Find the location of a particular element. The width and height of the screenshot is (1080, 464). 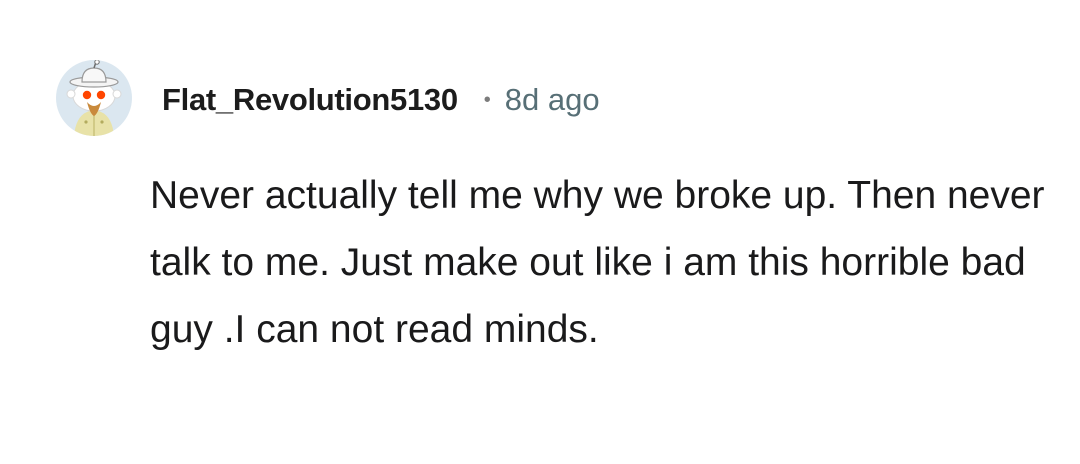

comment-meta: Flat_Revolution5130 • 8d ago is located at coordinates (381, 100).